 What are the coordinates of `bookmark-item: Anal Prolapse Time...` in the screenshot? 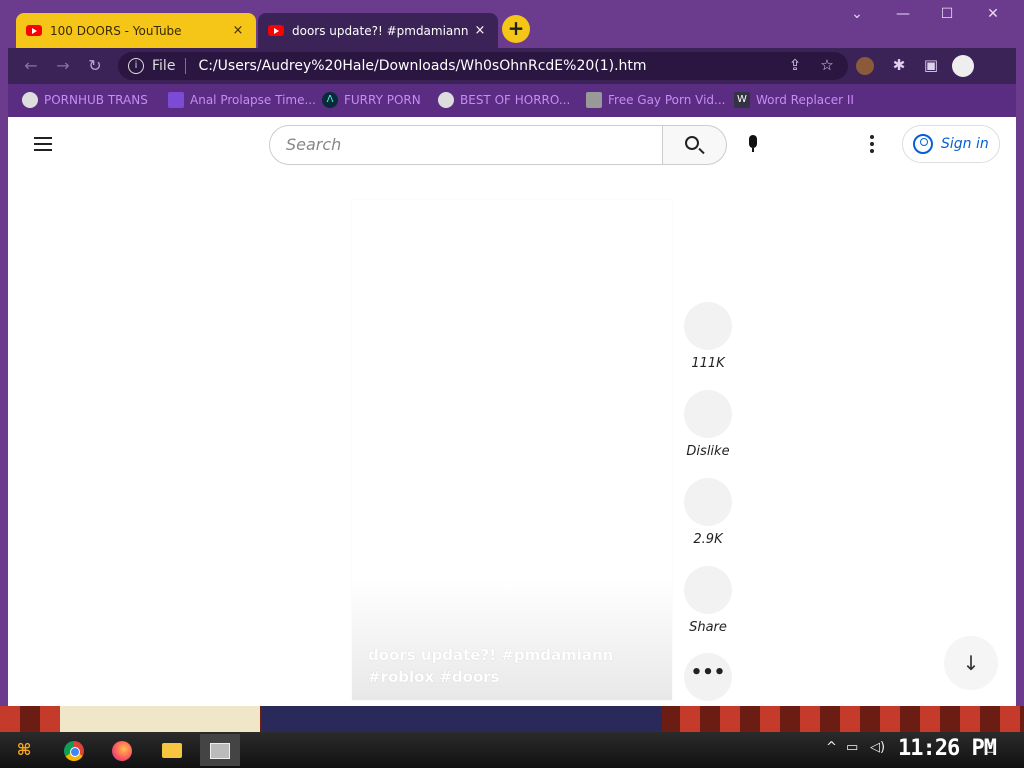 It's located at (242, 100).